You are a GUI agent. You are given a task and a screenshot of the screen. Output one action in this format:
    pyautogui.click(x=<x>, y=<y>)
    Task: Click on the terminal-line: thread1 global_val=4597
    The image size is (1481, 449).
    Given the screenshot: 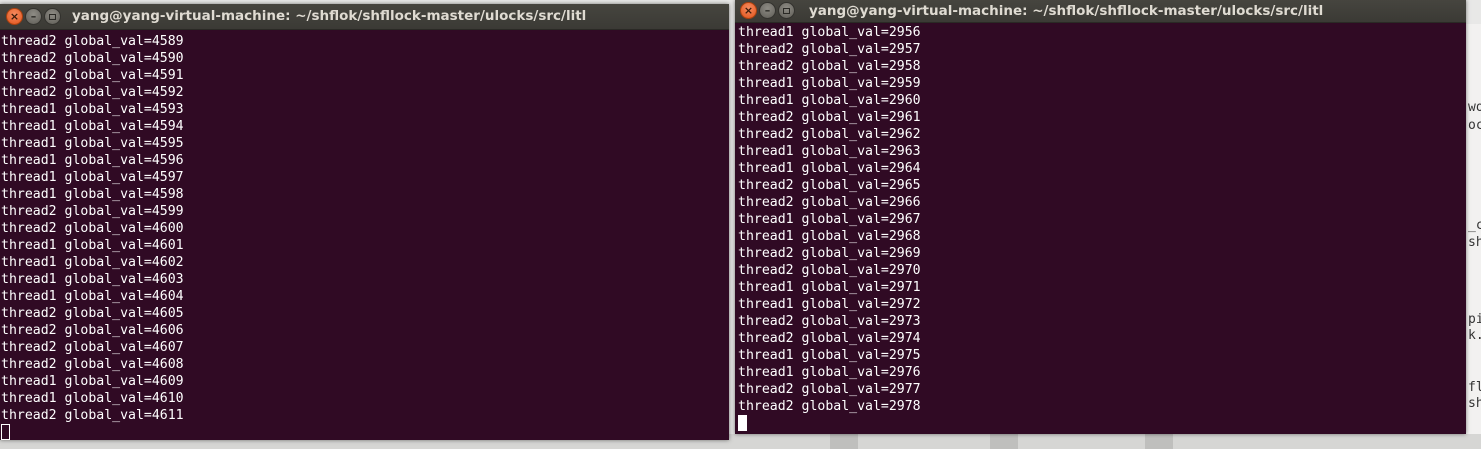 What is the action you would take?
    pyautogui.click(x=92, y=177)
    